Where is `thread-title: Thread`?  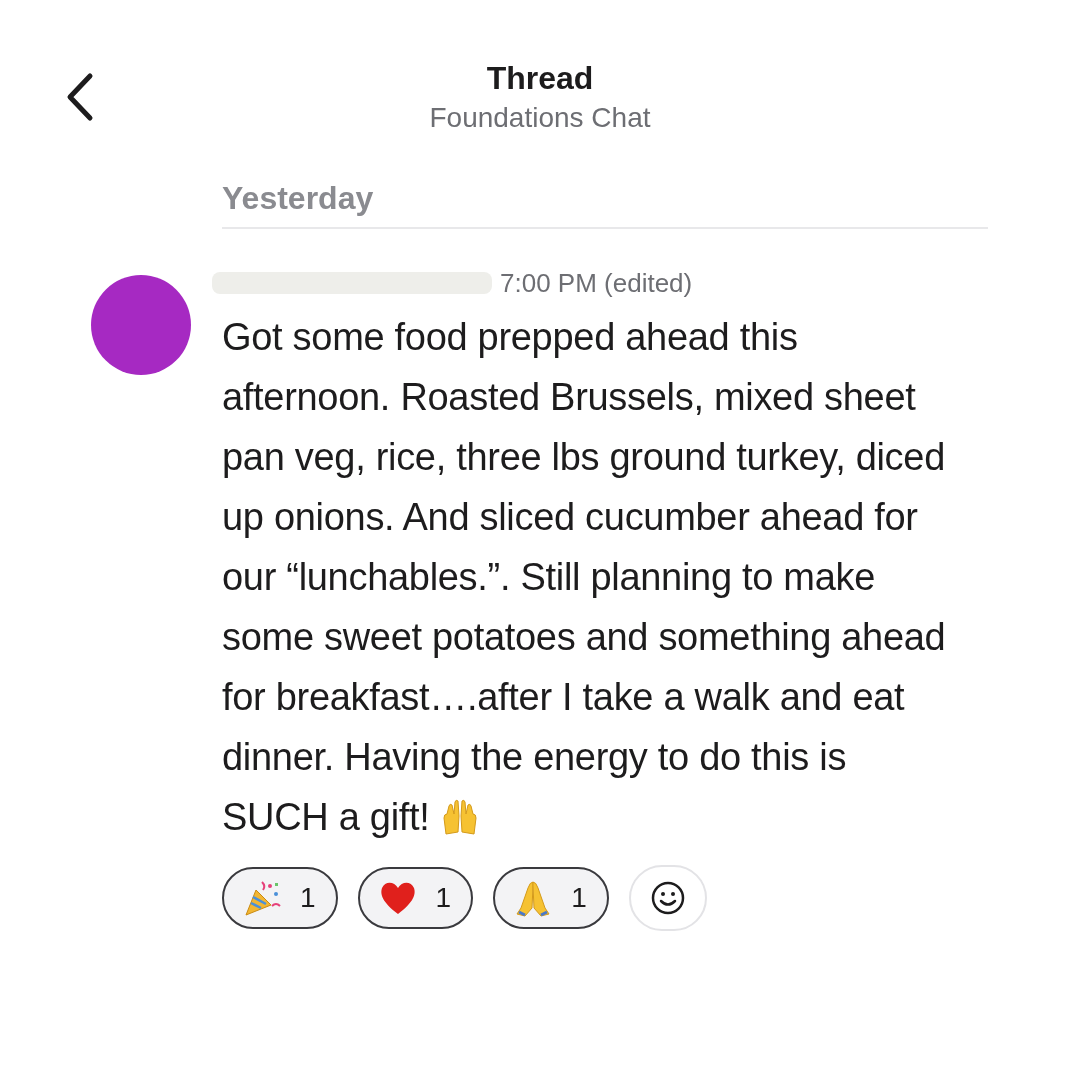
thread-title: Thread is located at coordinates (540, 78).